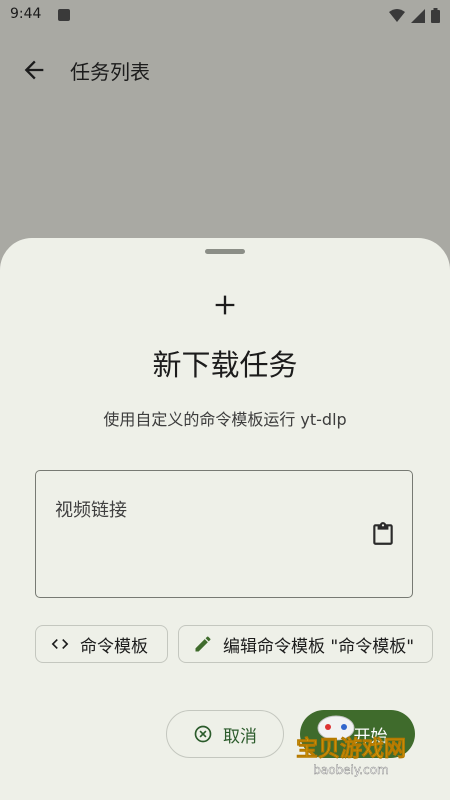 The height and width of the screenshot is (800, 450). I want to click on back-arrow-icon, so click(34, 70).